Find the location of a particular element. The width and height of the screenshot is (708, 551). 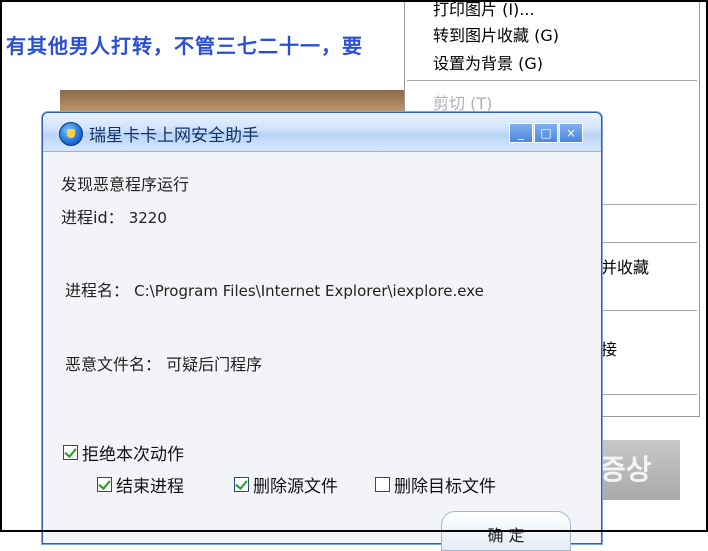

ok-button: 确 定 is located at coordinates (506, 531).